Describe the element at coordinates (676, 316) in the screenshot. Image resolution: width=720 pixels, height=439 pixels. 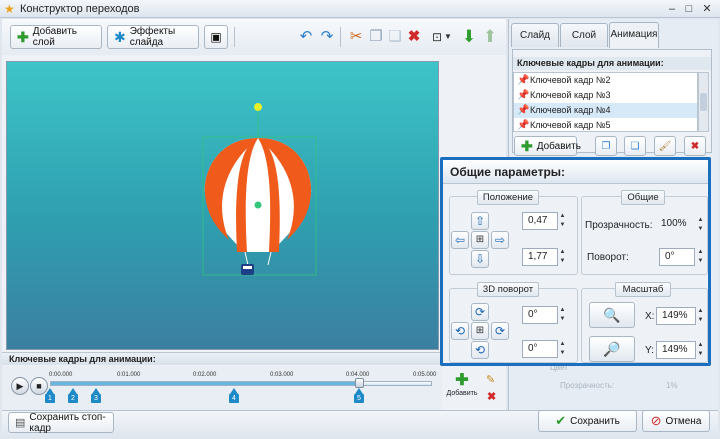
I see `scale-x-field: 149%` at that location.